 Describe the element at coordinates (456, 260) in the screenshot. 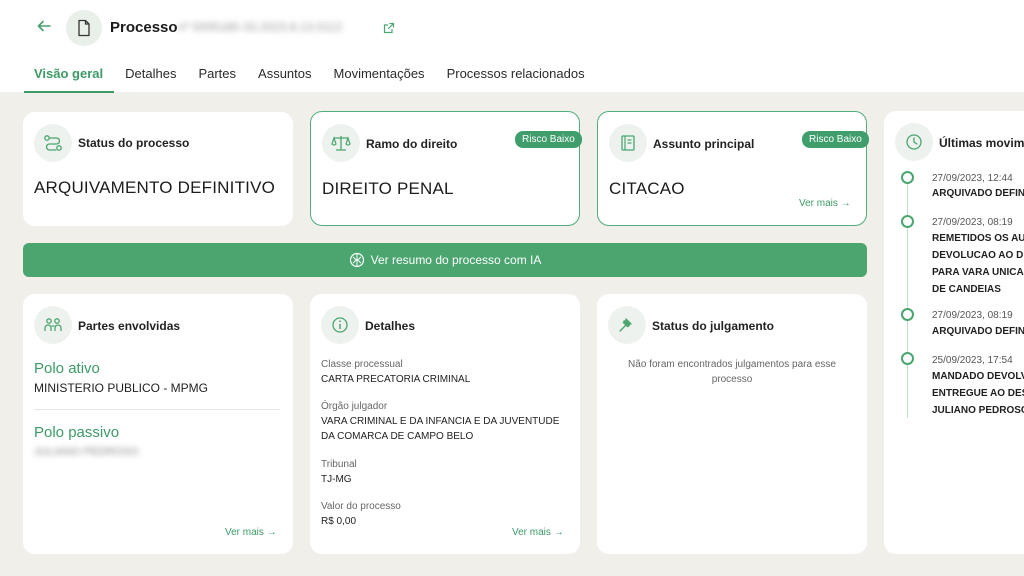

I see `ai-summary-label: Ver resumo do processo com IA` at that location.